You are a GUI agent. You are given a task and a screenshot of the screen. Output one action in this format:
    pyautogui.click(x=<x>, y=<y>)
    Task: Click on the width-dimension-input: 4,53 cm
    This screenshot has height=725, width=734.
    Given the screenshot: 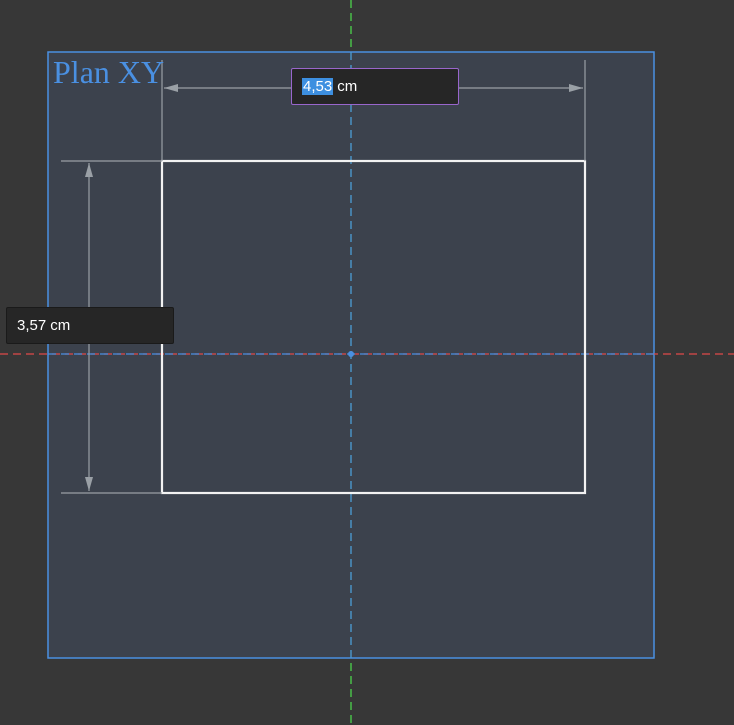 What is the action you would take?
    pyautogui.click(x=375, y=86)
    